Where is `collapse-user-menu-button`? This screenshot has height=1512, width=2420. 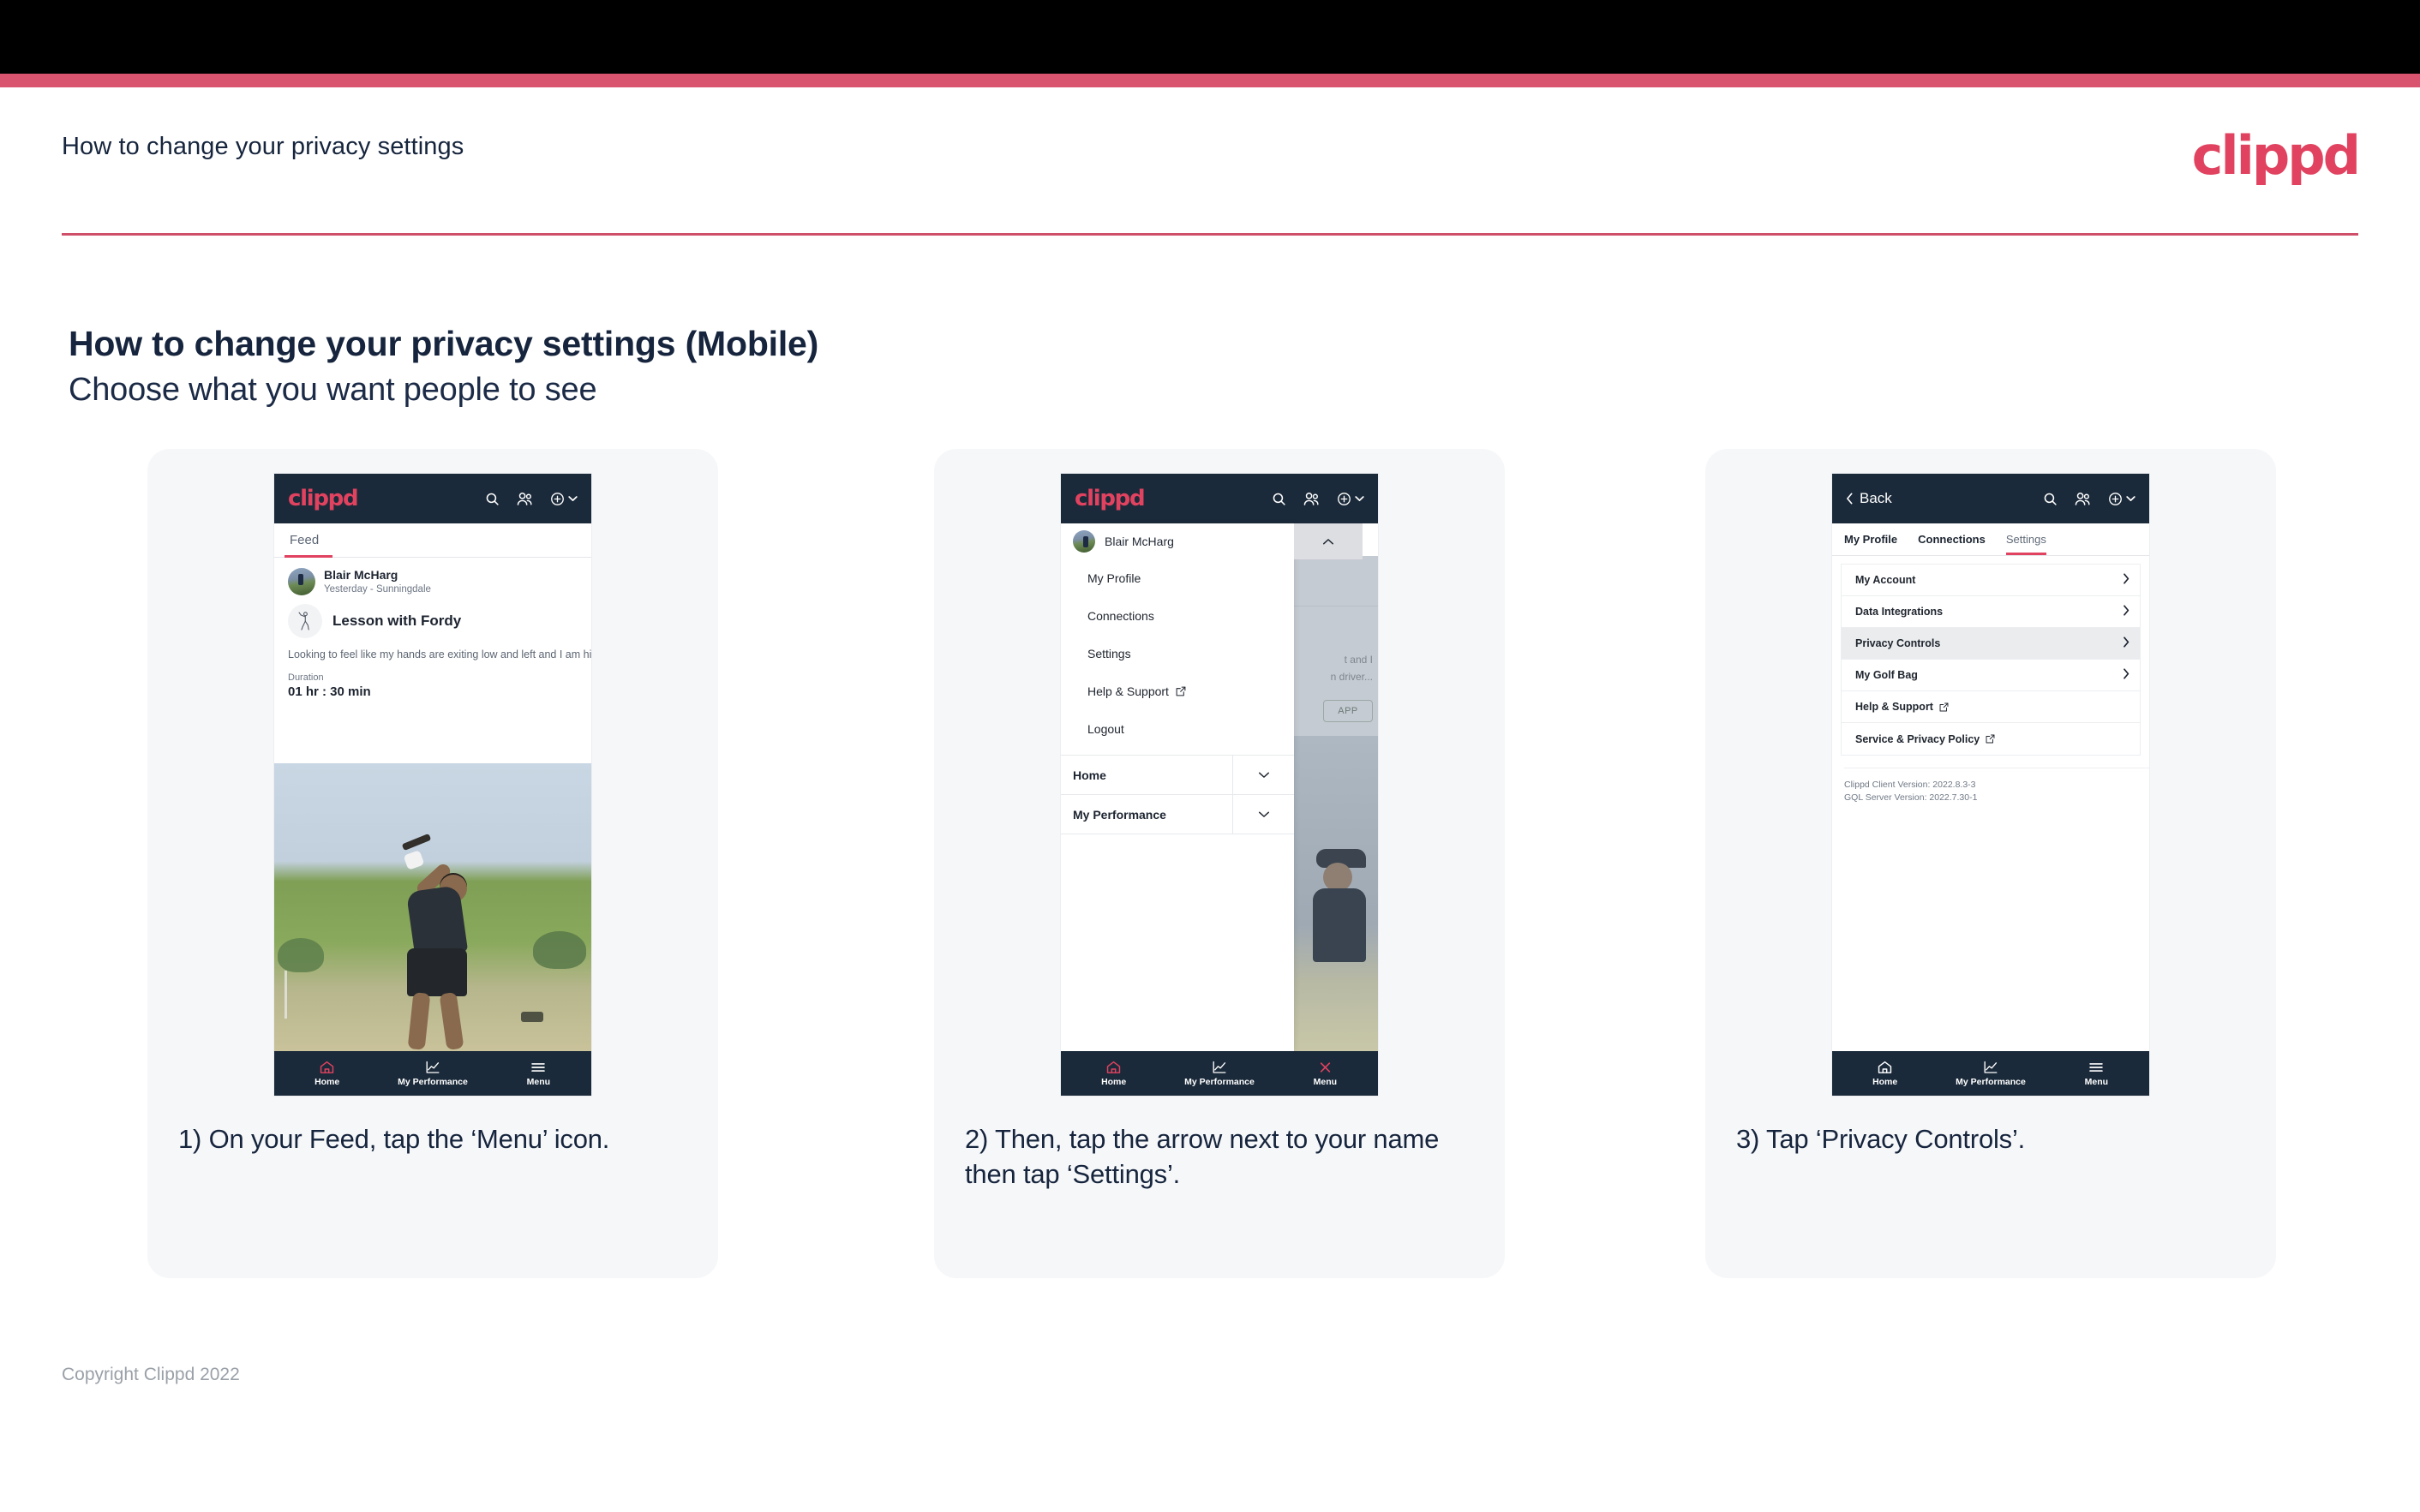
collapse-user-menu-button is located at coordinates (1328, 541).